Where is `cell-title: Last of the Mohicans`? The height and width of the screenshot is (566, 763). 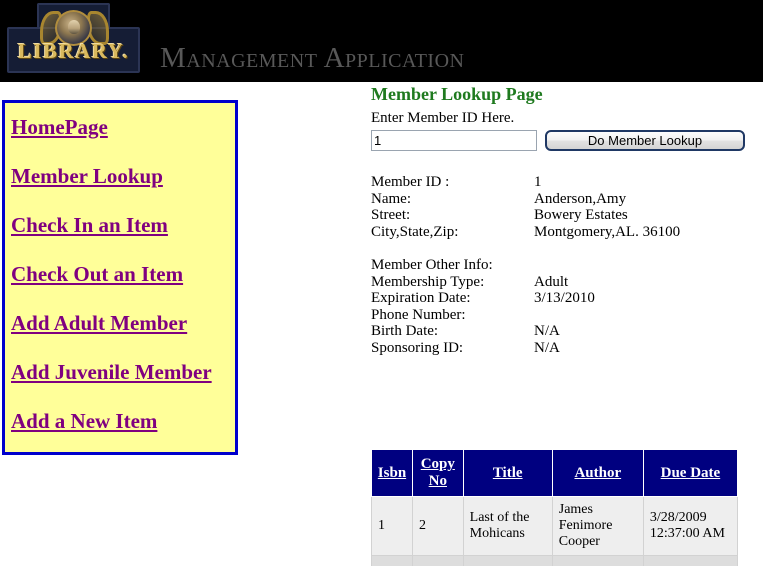
cell-title: Last of the Mohicans is located at coordinates (507, 526).